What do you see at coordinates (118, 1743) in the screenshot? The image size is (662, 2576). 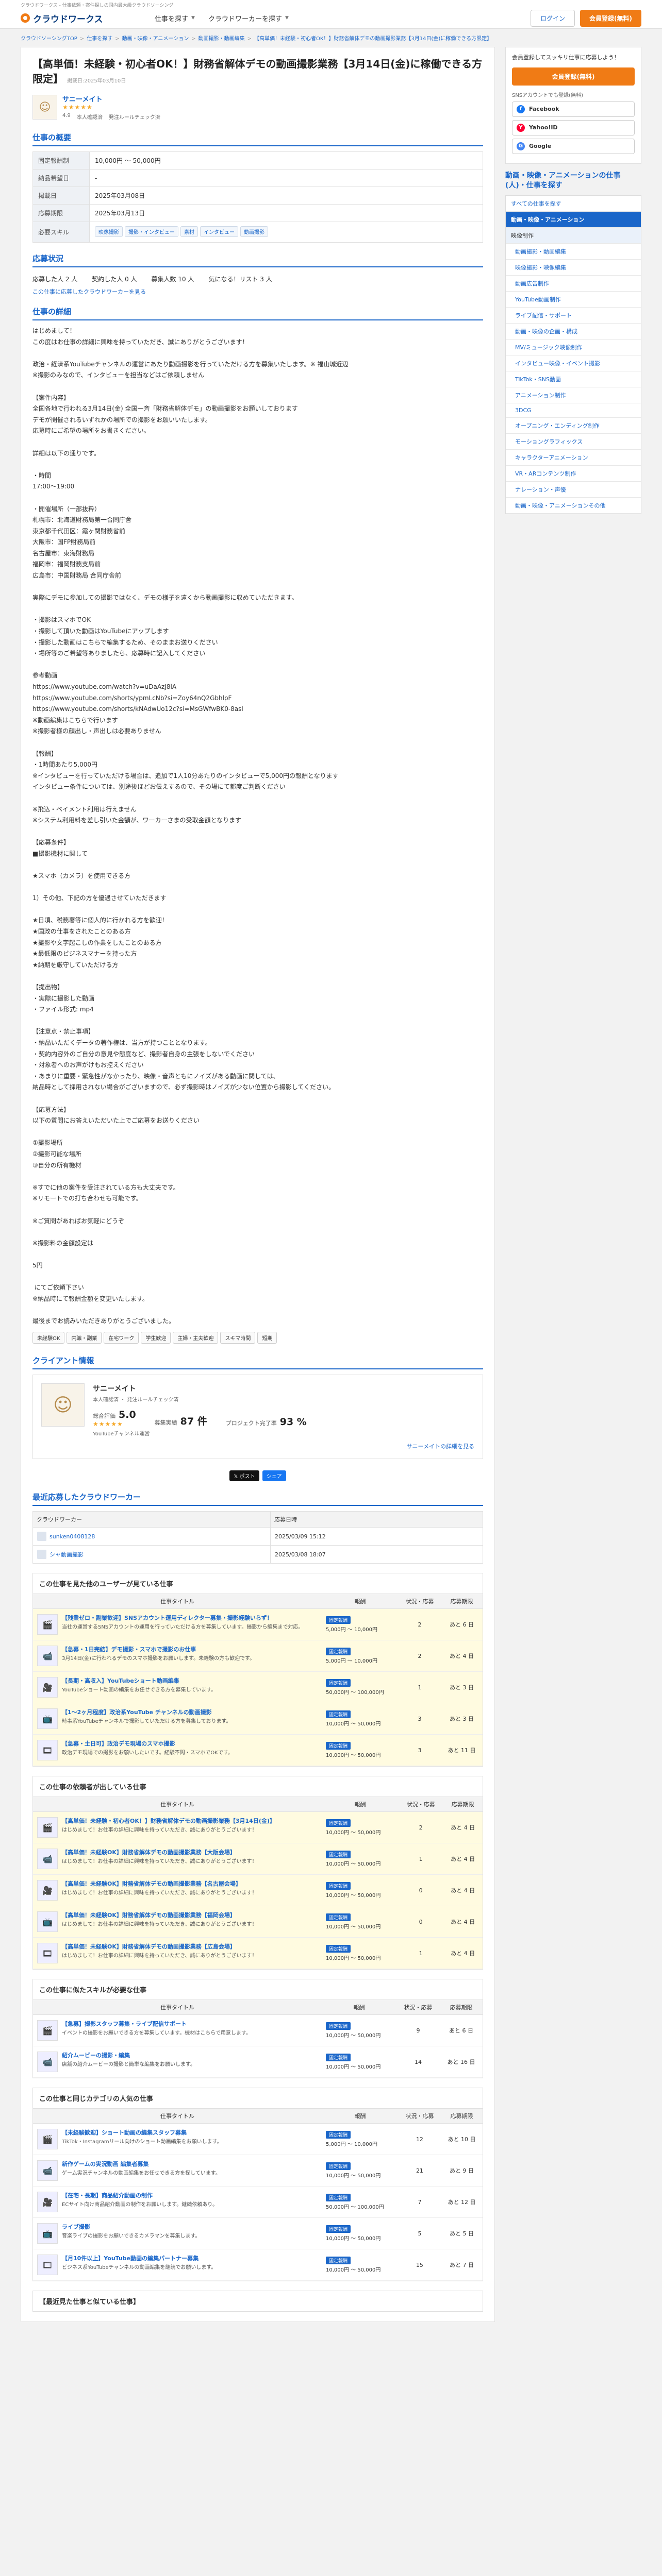 I see `job-title-link: 【急募・土日可】政治デモ現場のスマホ撮影` at bounding box center [118, 1743].